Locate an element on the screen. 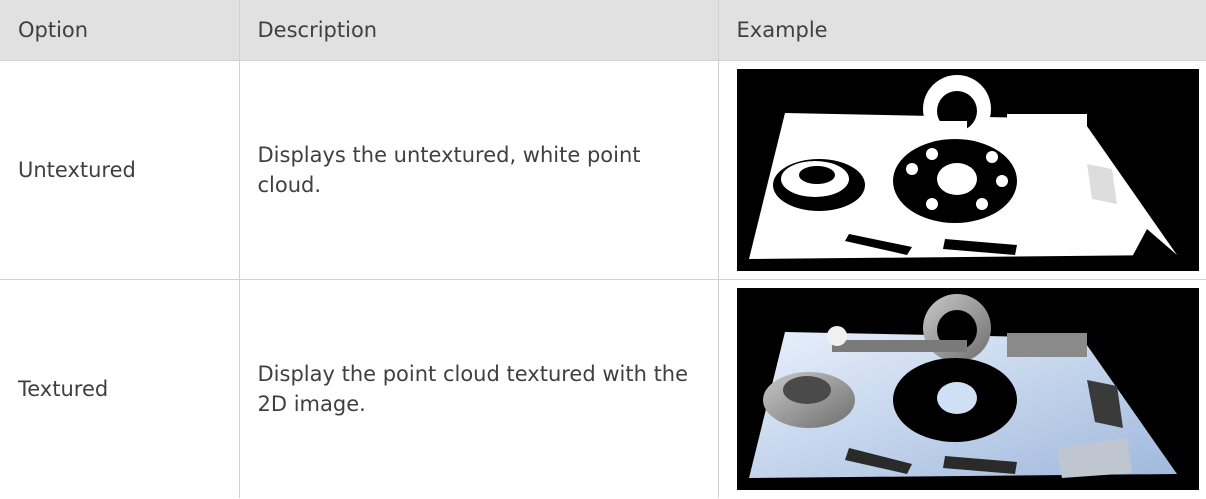 The width and height of the screenshot is (1206, 499). header-example: Example is located at coordinates (961, 30).